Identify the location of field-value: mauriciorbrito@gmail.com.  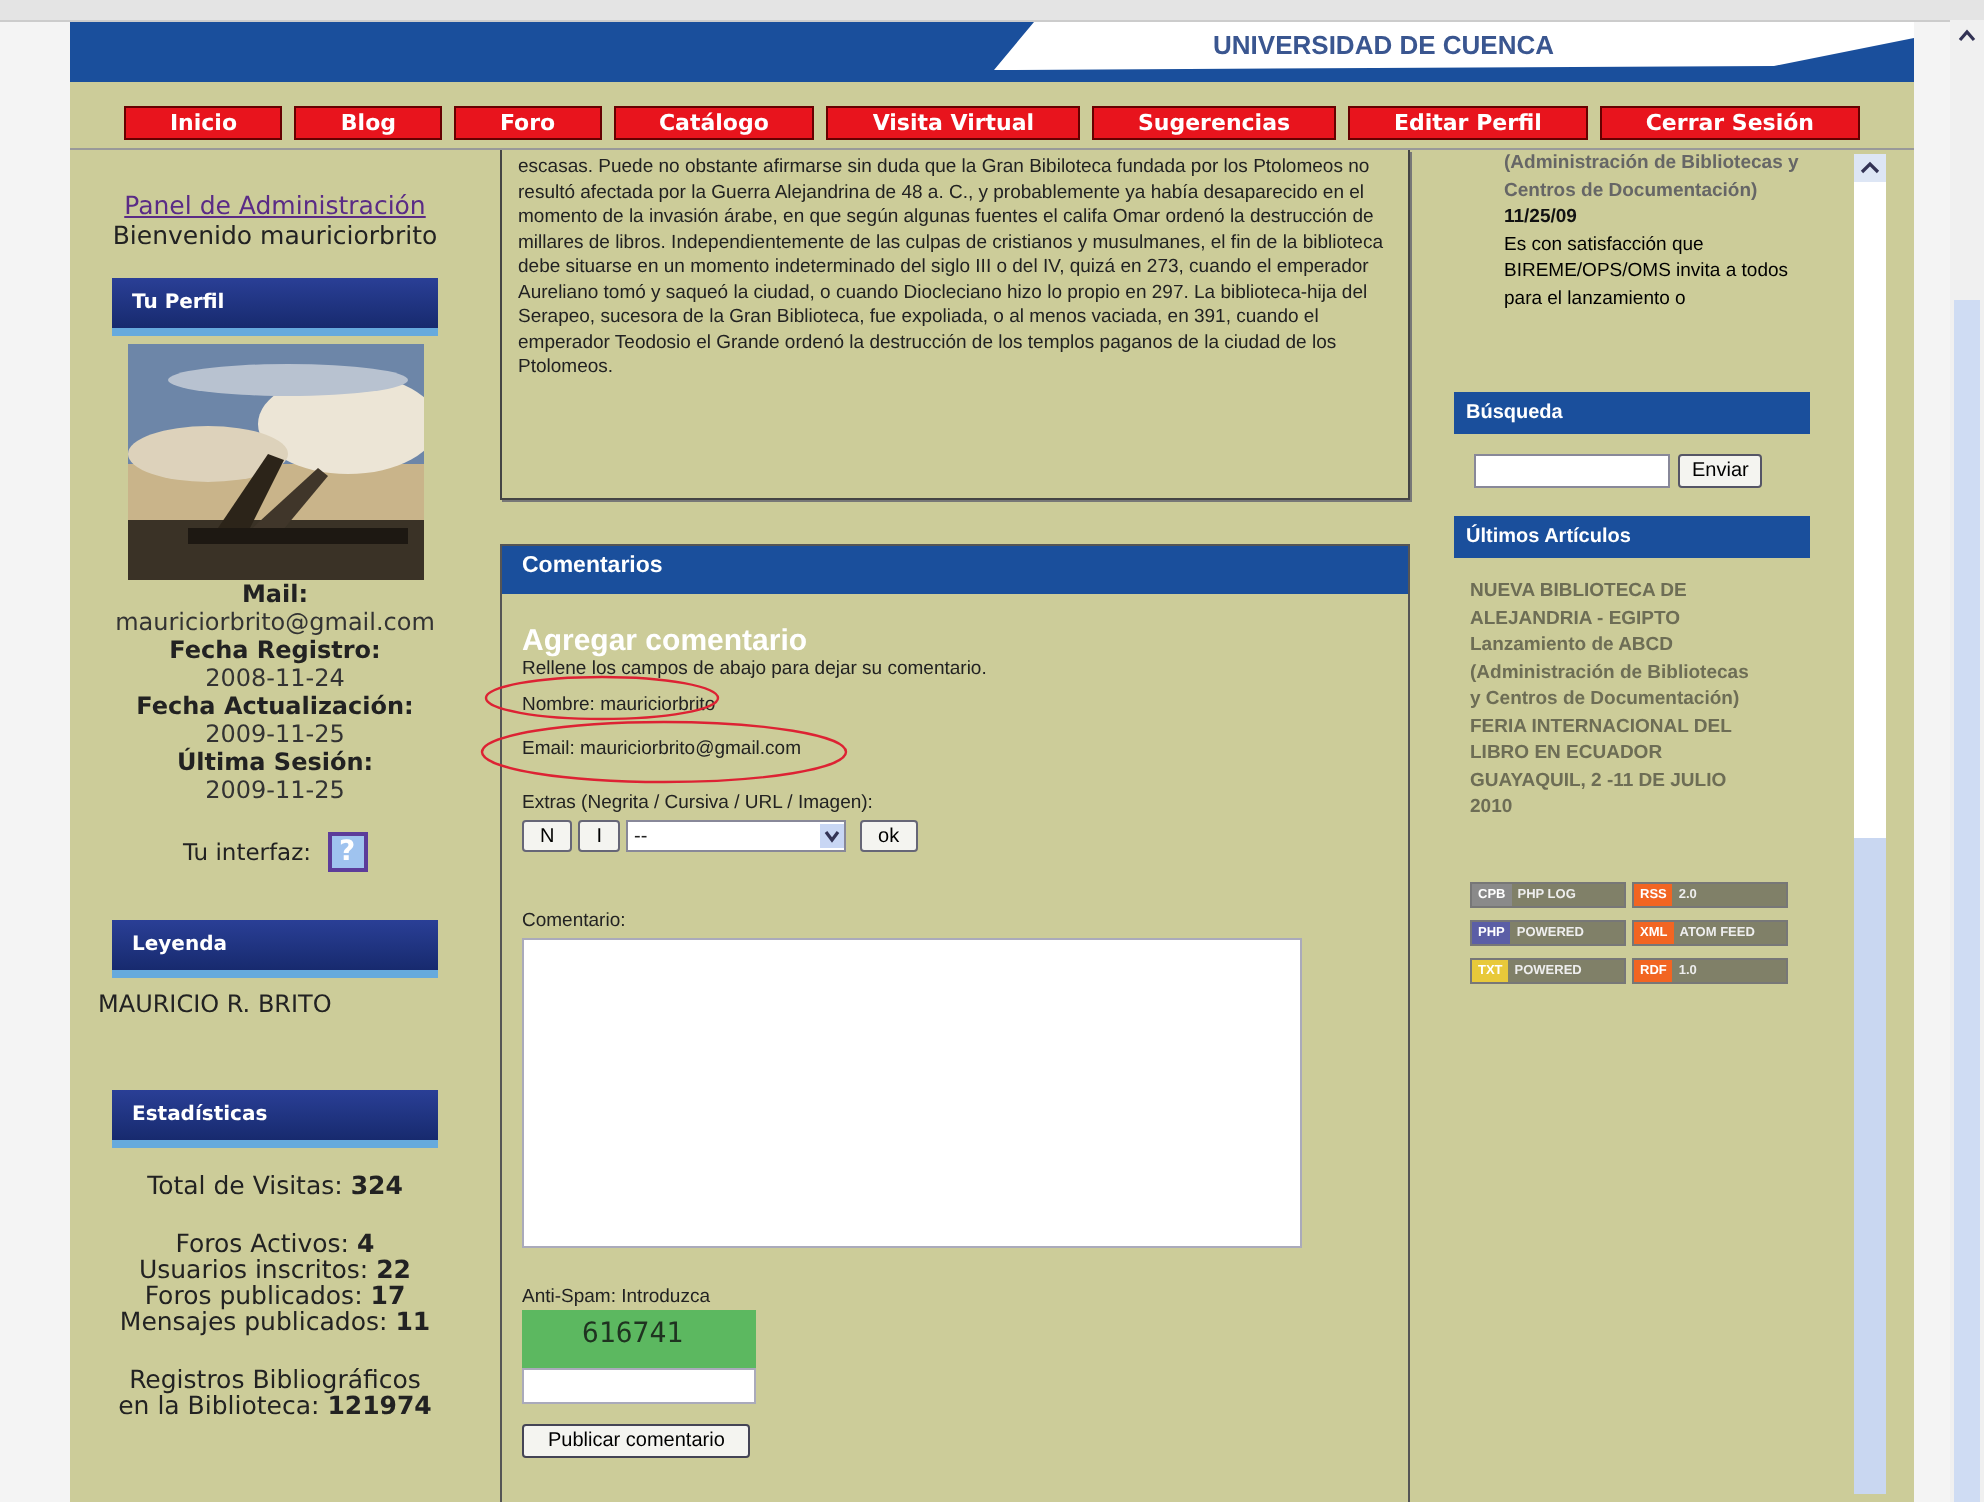
(275, 622).